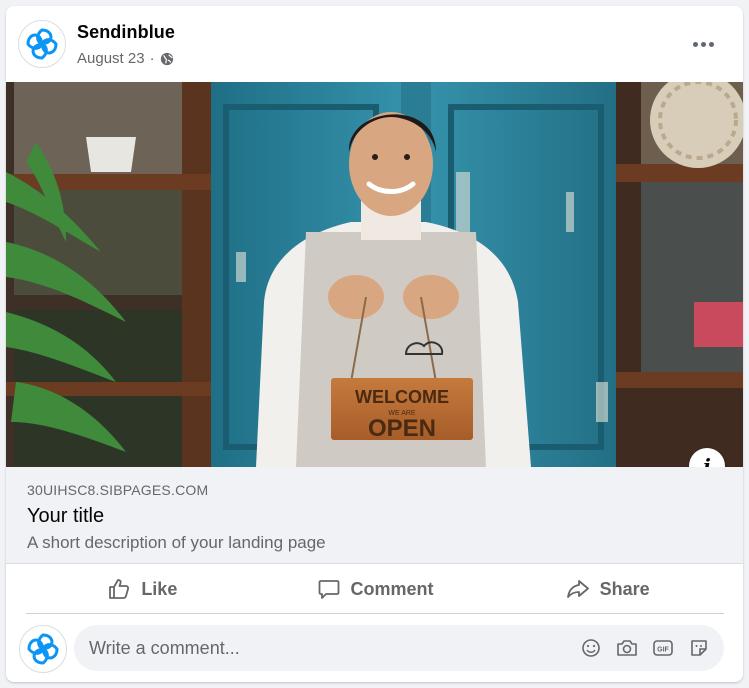 Image resolution: width=749 pixels, height=688 pixels. What do you see at coordinates (392, 588) in the screenshot?
I see `comment-label: Comment` at bounding box center [392, 588].